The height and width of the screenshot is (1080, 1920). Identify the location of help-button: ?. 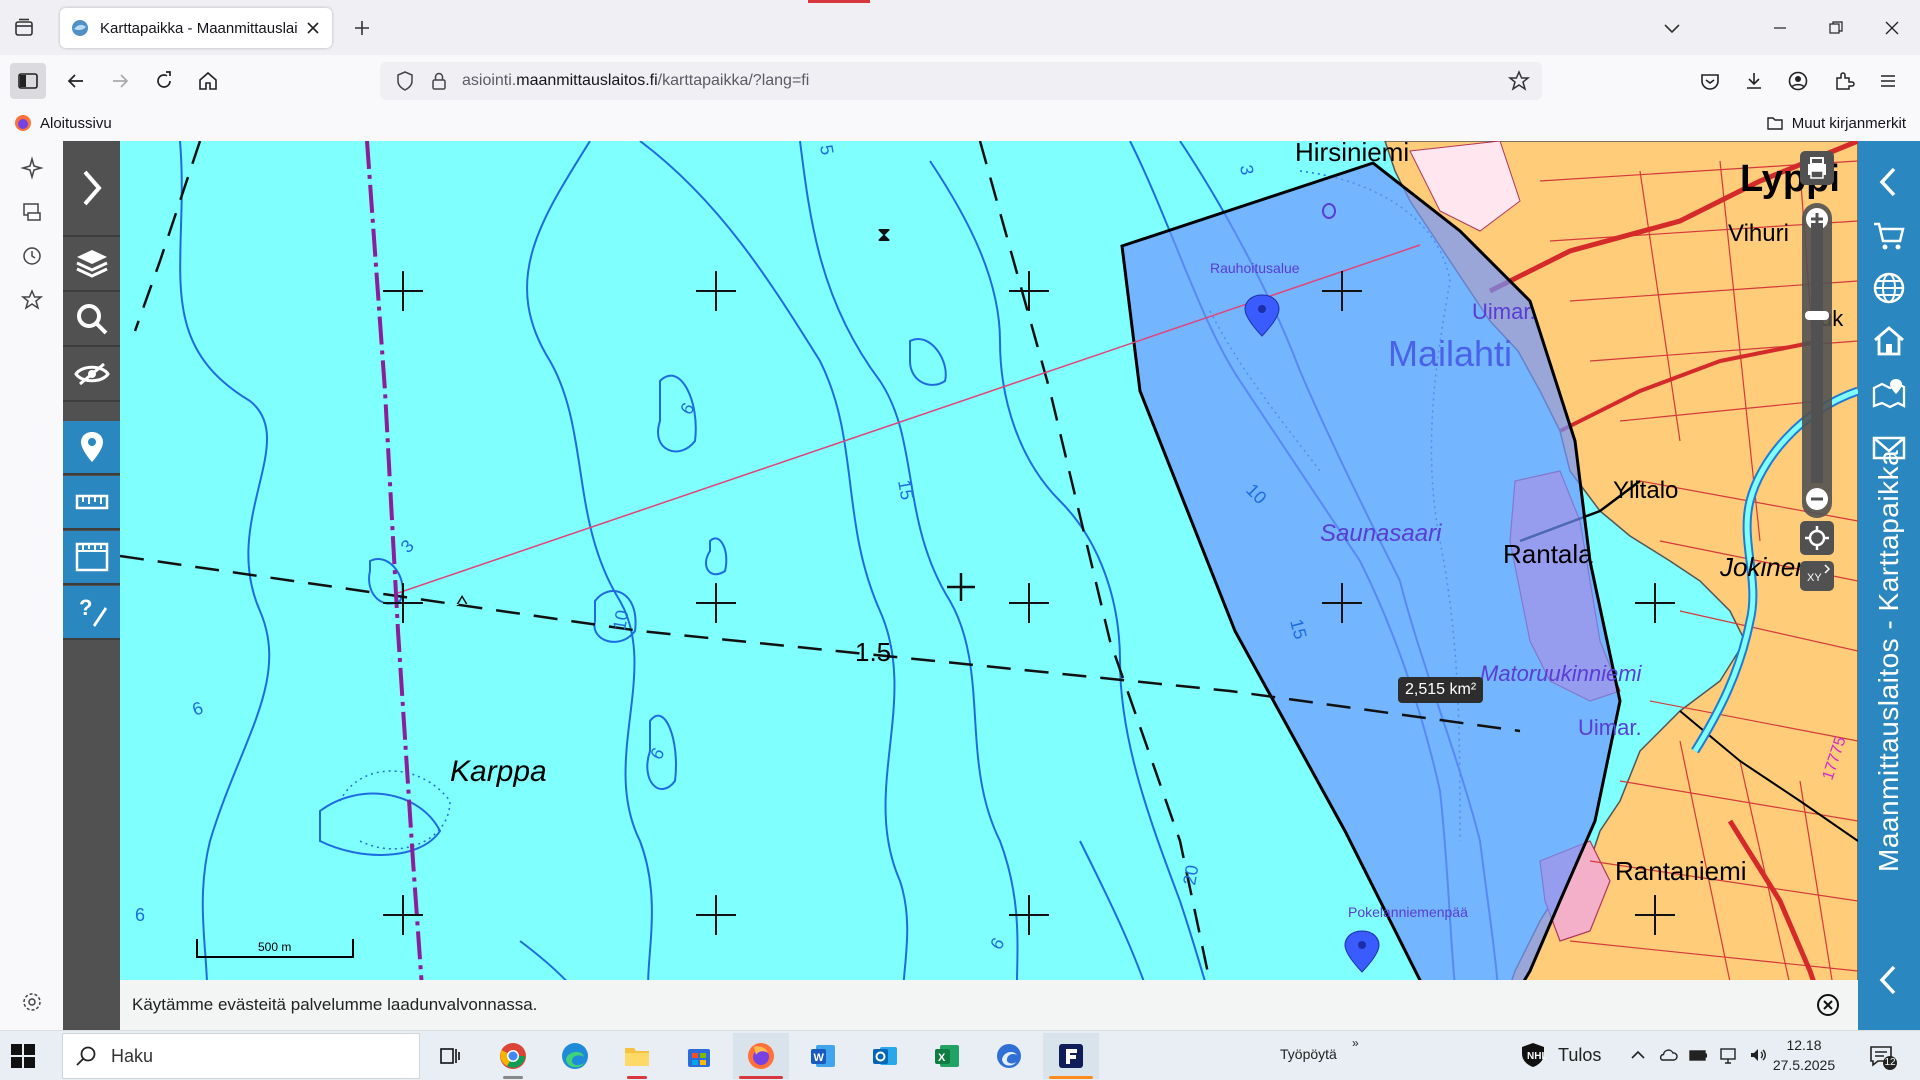
(91, 613).